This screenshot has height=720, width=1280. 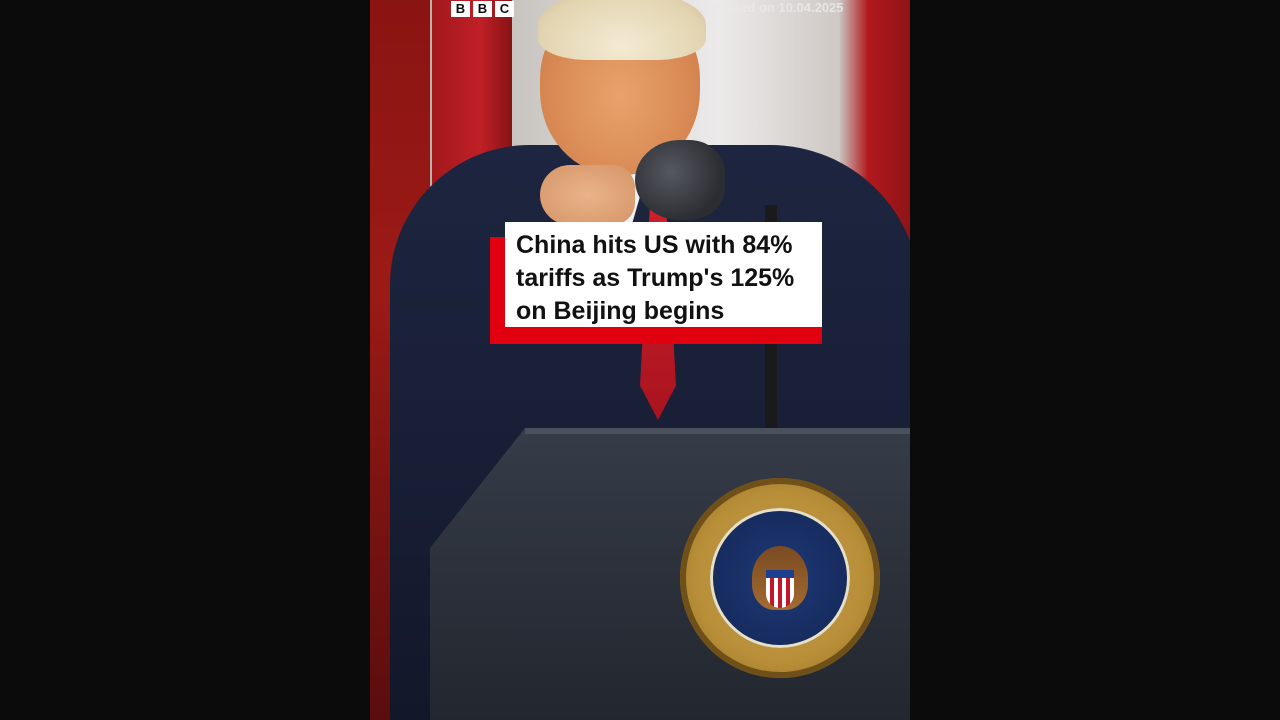 I want to click on speaker-hair, so click(x=622, y=30).